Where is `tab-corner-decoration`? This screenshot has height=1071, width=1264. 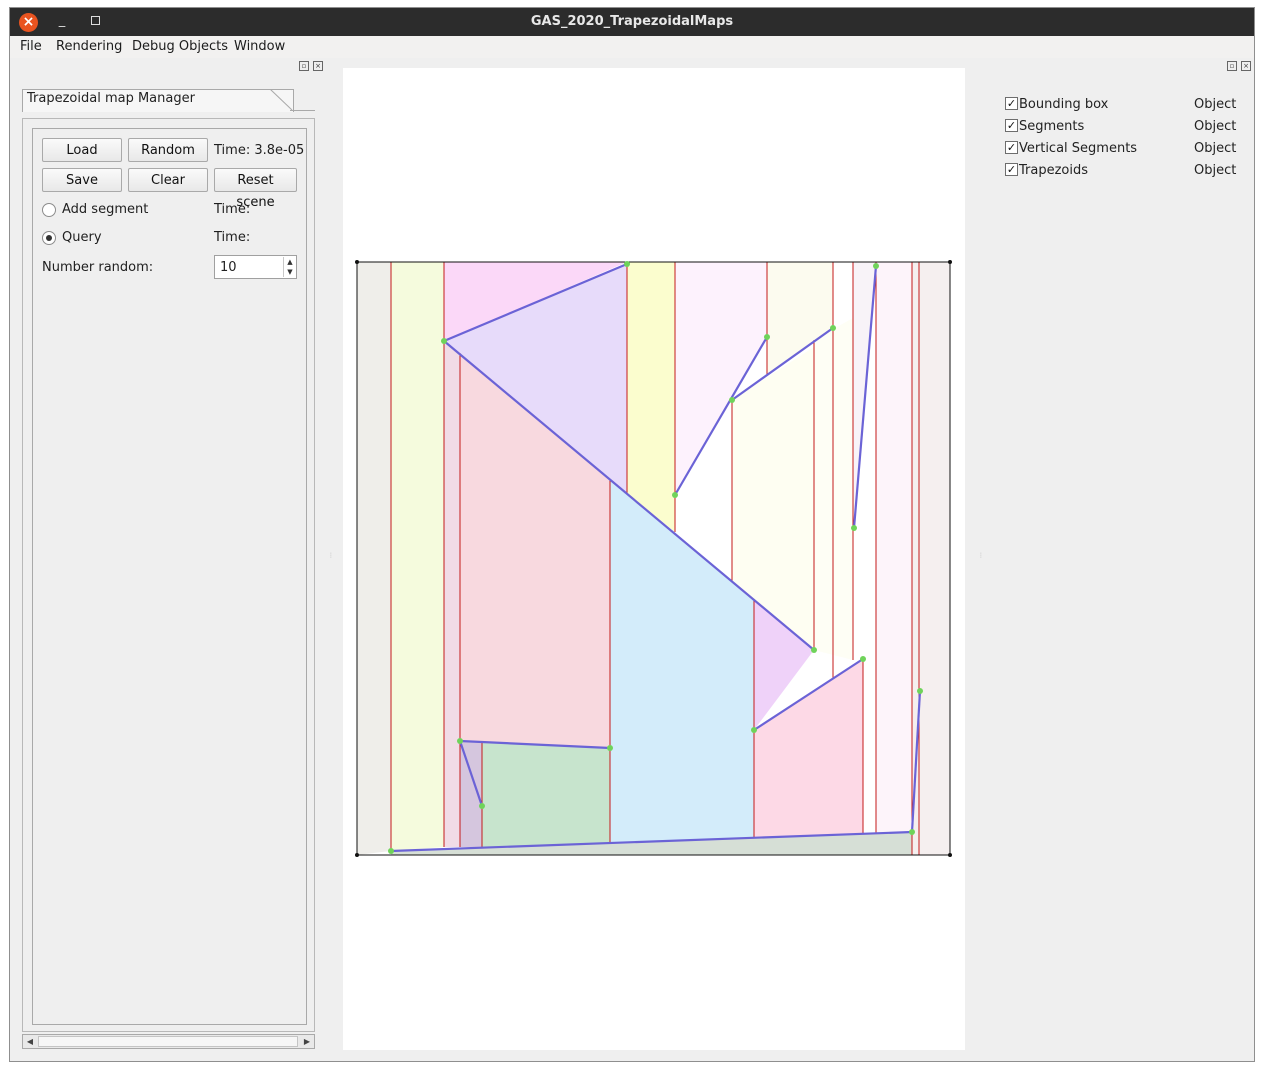 tab-corner-decoration is located at coordinates (281, 100).